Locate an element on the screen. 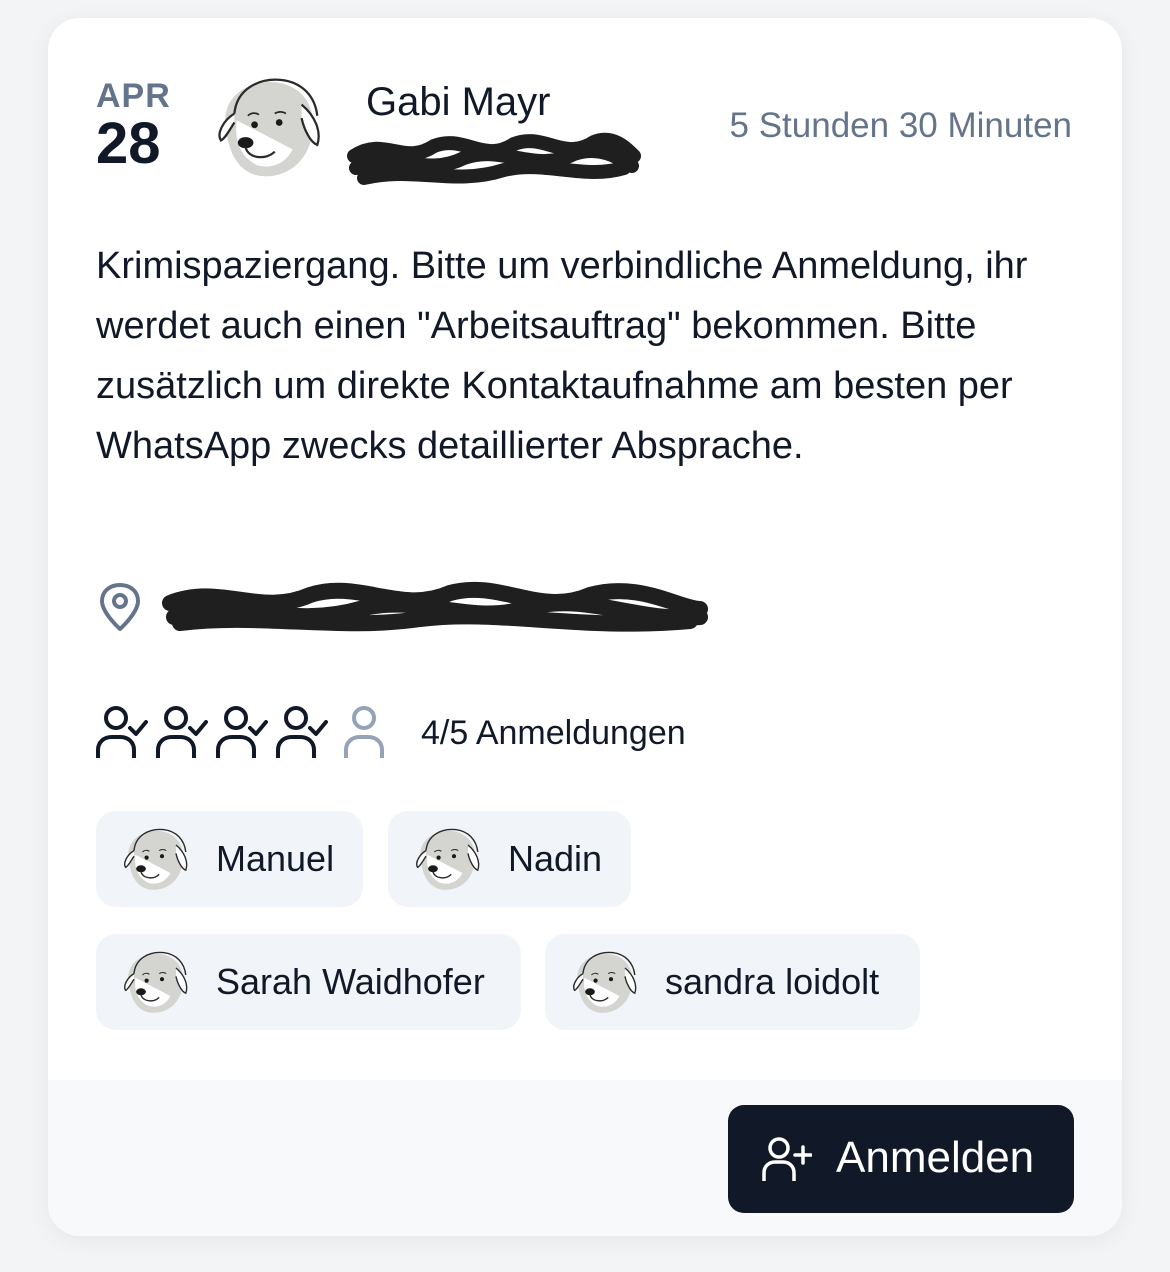 The image size is (1170, 1272). participant-chip: Manuel is located at coordinates (229, 859).